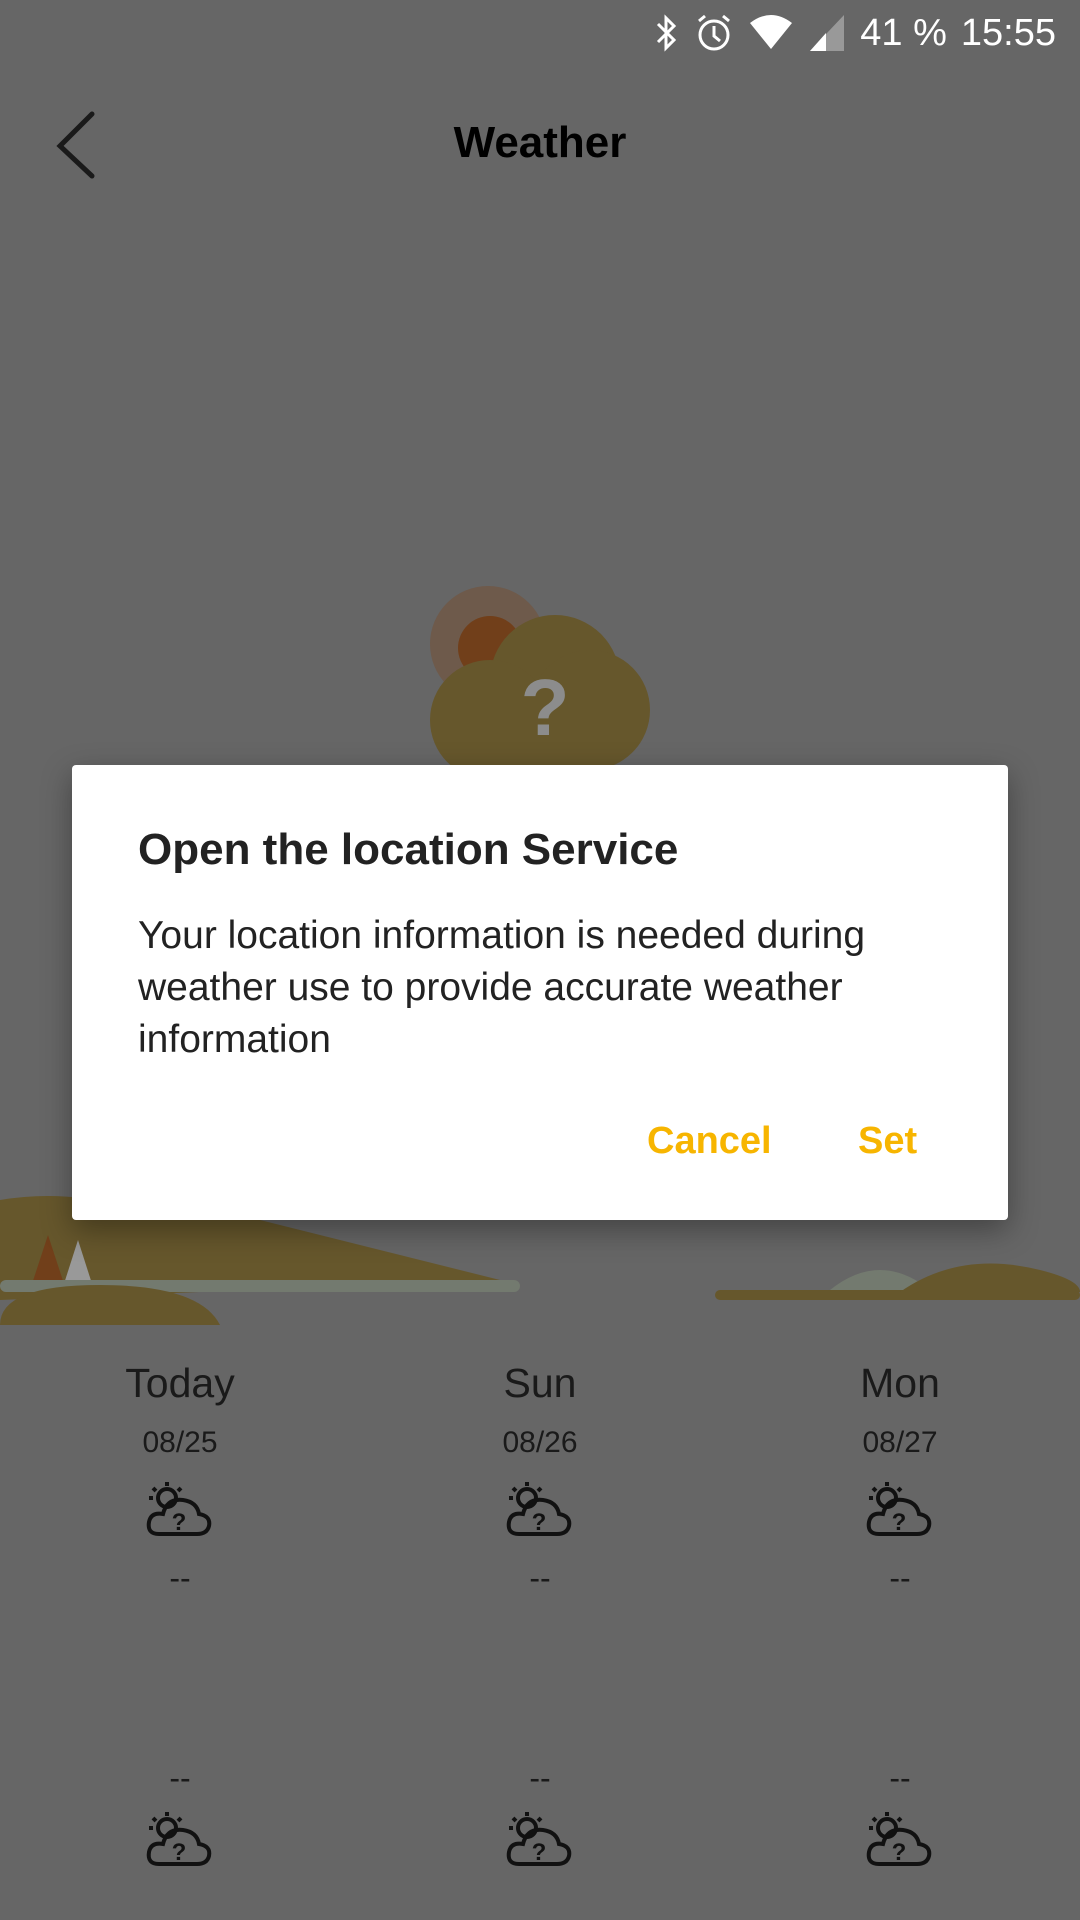  I want to click on alarm-icon, so click(714, 32).